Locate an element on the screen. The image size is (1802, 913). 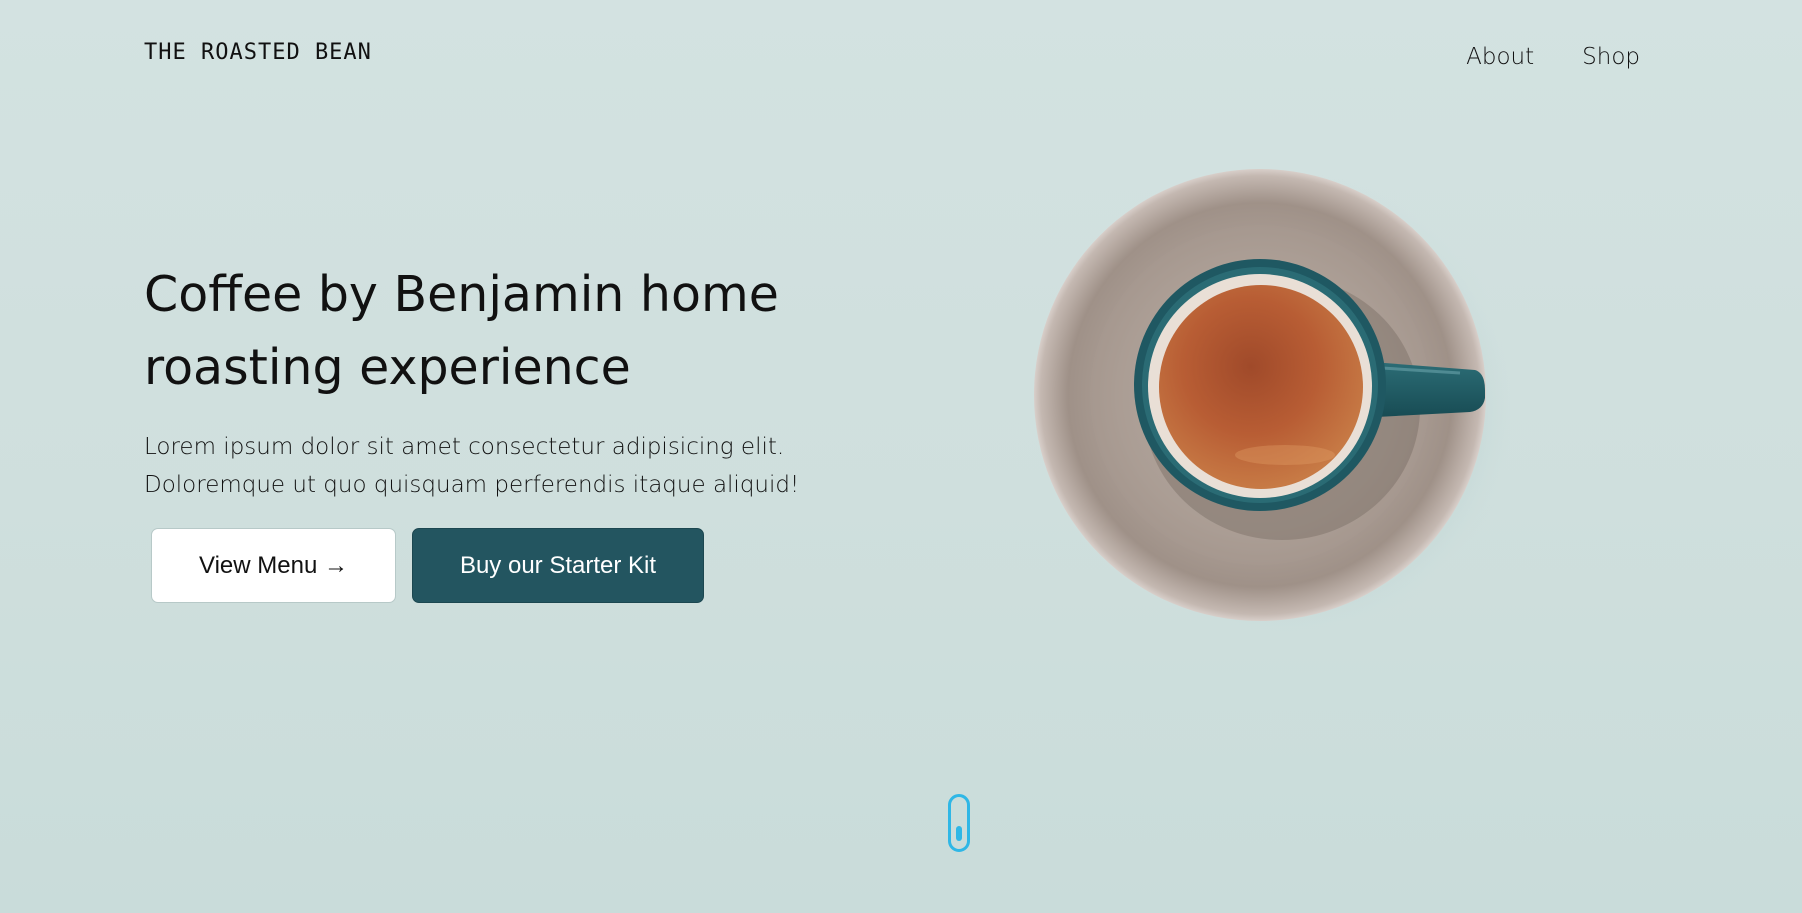
hero-title-line-2: roasting experience is located at coordinates (387, 367).